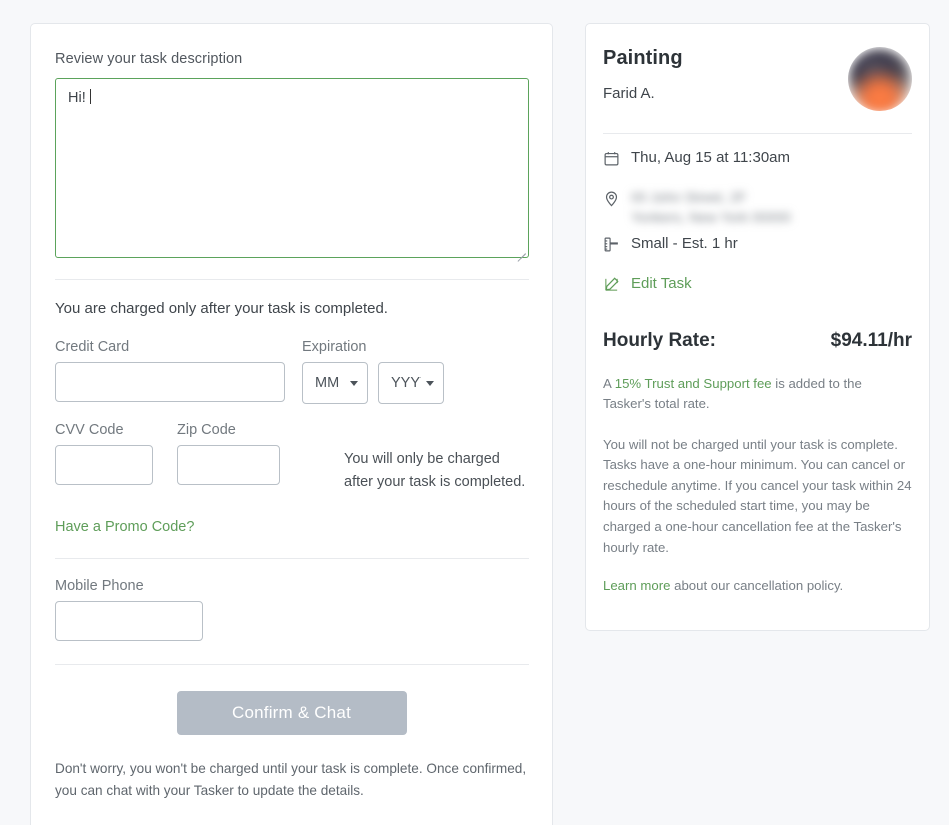  Describe the element at coordinates (422, 459) in the screenshot. I see `charge-side-note-line1: You will only be charged` at that location.